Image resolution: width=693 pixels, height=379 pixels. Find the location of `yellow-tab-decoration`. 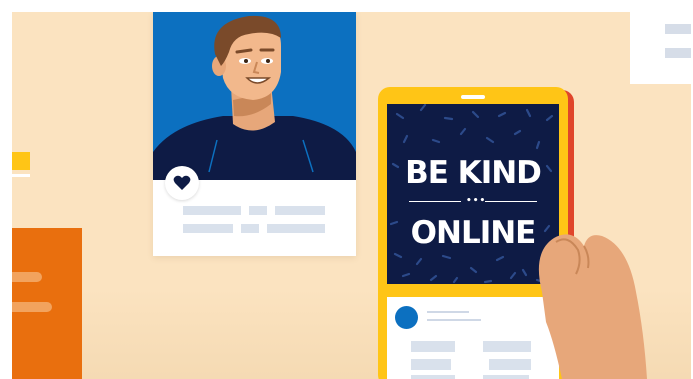

yellow-tab-decoration is located at coordinates (21, 161).